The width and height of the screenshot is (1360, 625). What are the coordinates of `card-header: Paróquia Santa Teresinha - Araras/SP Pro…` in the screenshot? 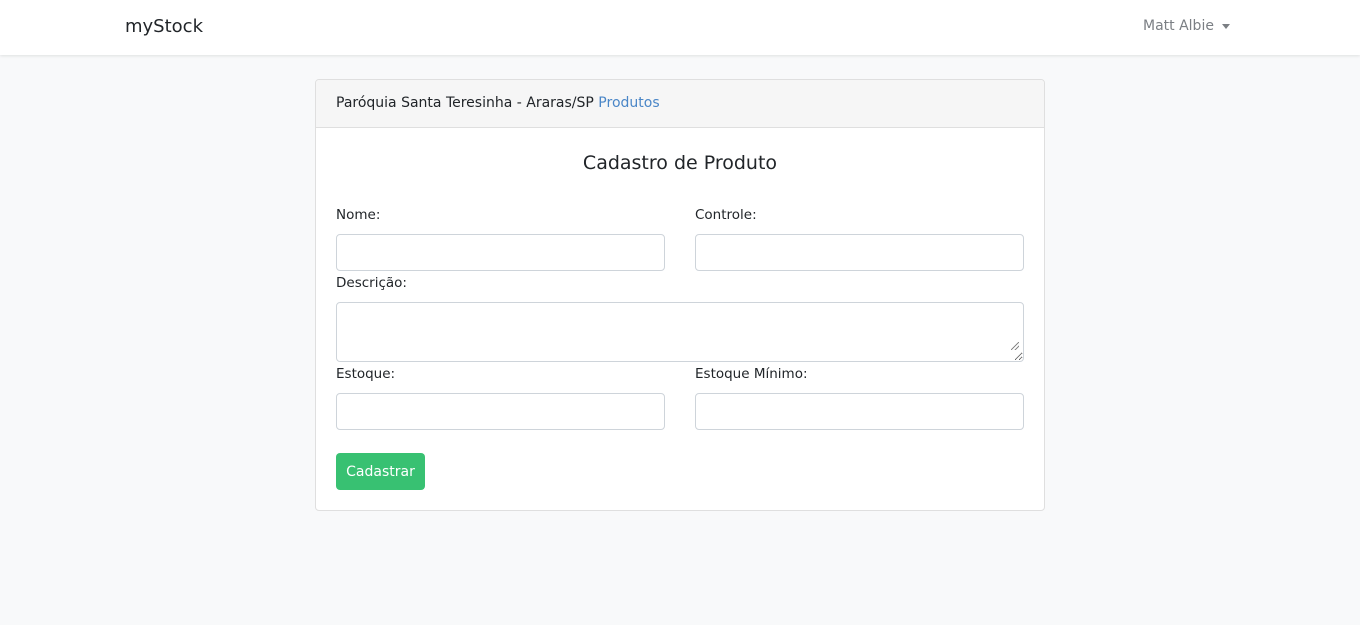 It's located at (680, 104).